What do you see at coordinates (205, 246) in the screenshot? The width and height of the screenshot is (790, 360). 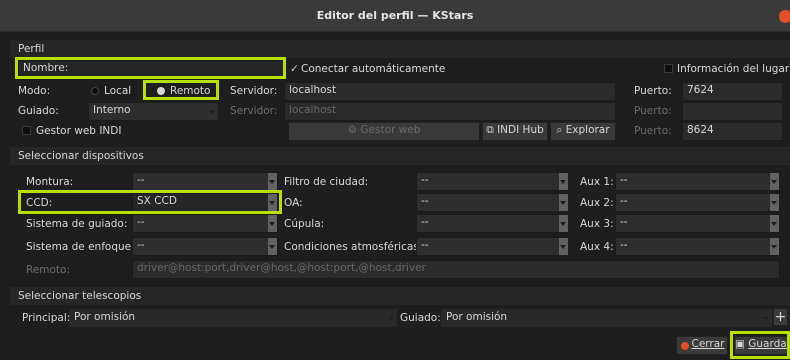 I see `focuser-combo: --` at bounding box center [205, 246].